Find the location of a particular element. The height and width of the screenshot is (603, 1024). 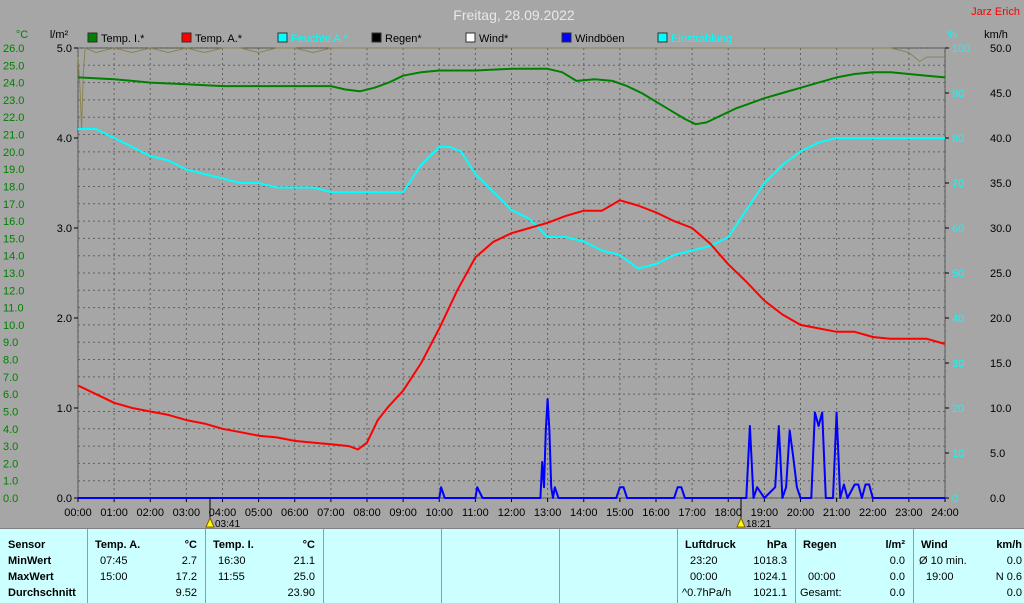

stats-col-temp-i: Temp. I. °C 16:30 21.1 11:55 25.0 23.90 is located at coordinates (265, 566).